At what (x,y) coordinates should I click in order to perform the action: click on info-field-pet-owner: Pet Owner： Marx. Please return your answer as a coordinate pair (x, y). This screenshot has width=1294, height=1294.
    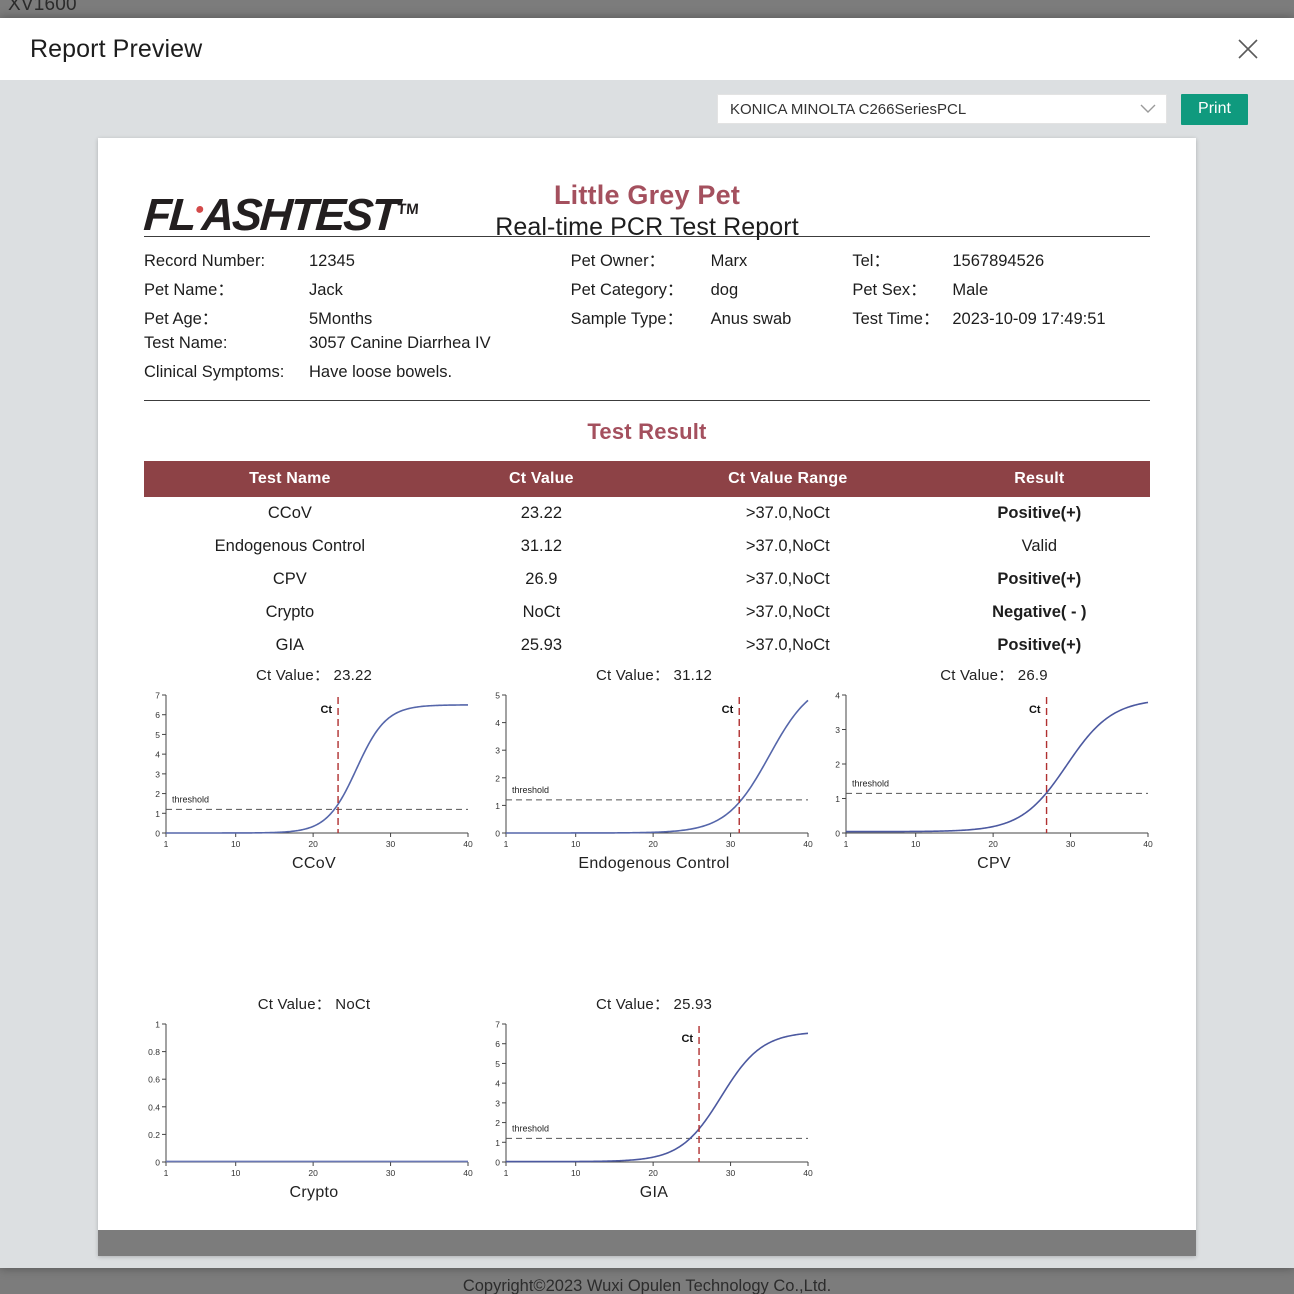
    Looking at the image, I should click on (712, 259).